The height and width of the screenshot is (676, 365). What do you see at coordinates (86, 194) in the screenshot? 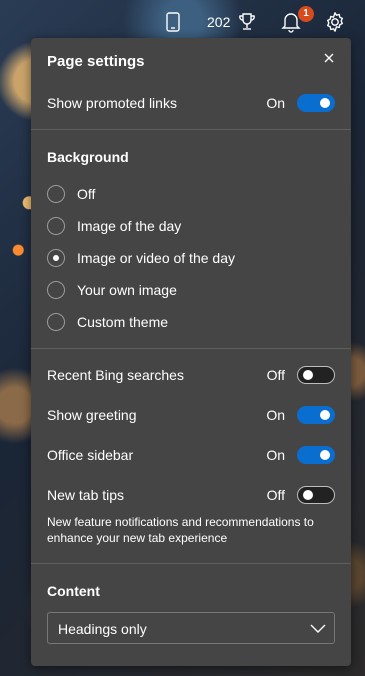
I see `radio-label: Off` at bounding box center [86, 194].